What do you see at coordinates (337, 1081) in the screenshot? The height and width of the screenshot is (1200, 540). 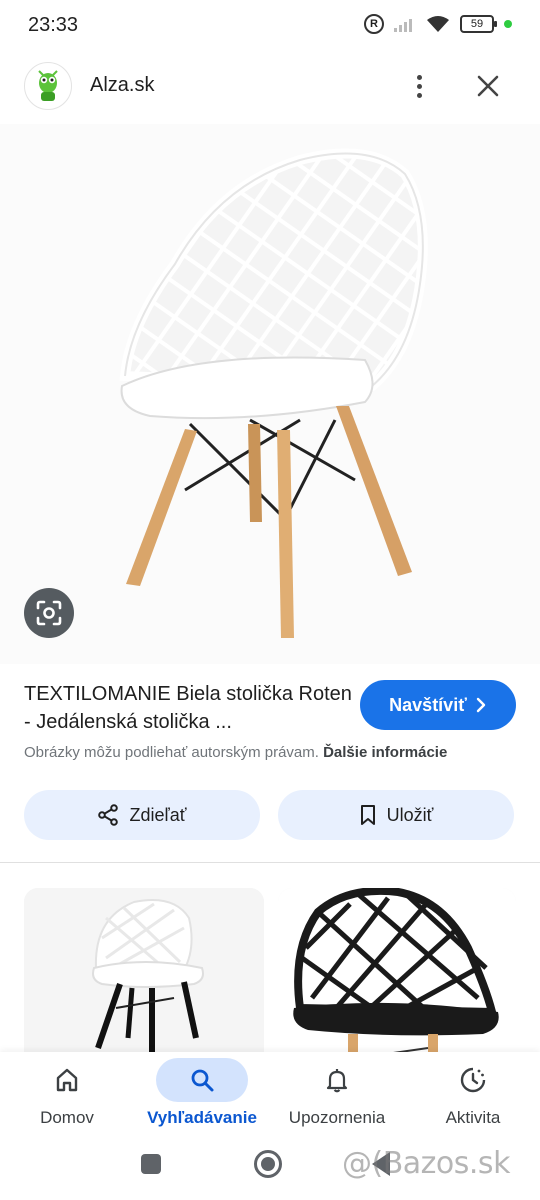 I see `bell-icon` at bounding box center [337, 1081].